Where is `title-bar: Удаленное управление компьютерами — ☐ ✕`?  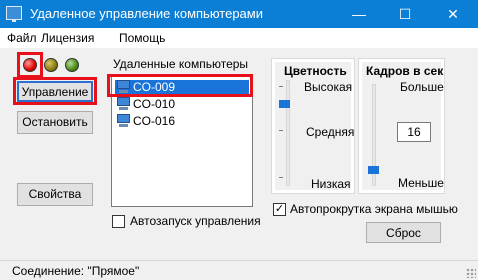 title-bar: Удаленное управление компьютерами — ☐ ✕ is located at coordinates (239, 14).